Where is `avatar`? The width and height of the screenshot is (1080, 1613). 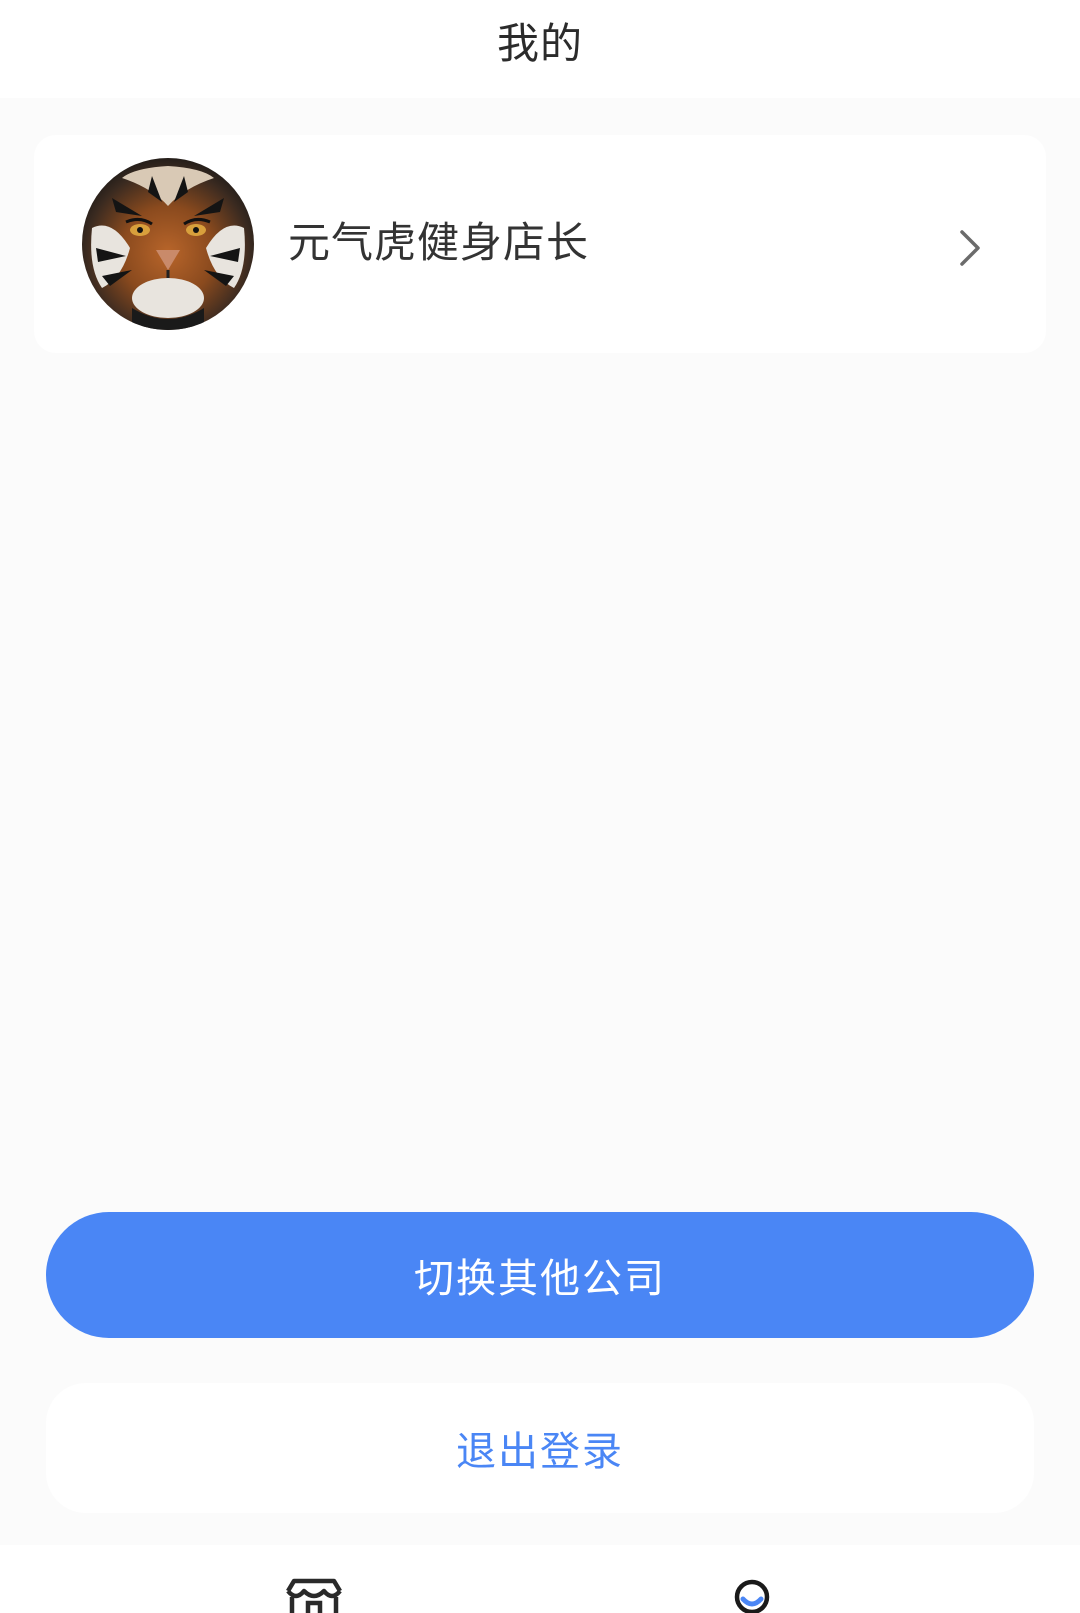 avatar is located at coordinates (168, 244).